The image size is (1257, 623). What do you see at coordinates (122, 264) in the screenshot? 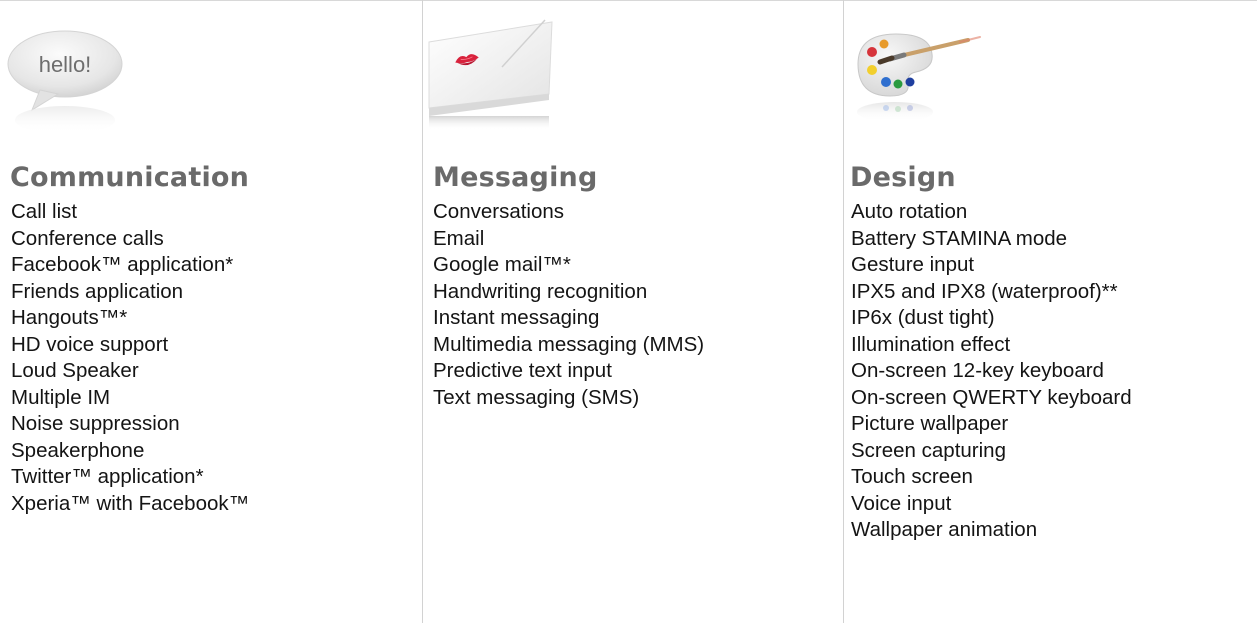
I see `list-item: Facebook™ application*` at bounding box center [122, 264].